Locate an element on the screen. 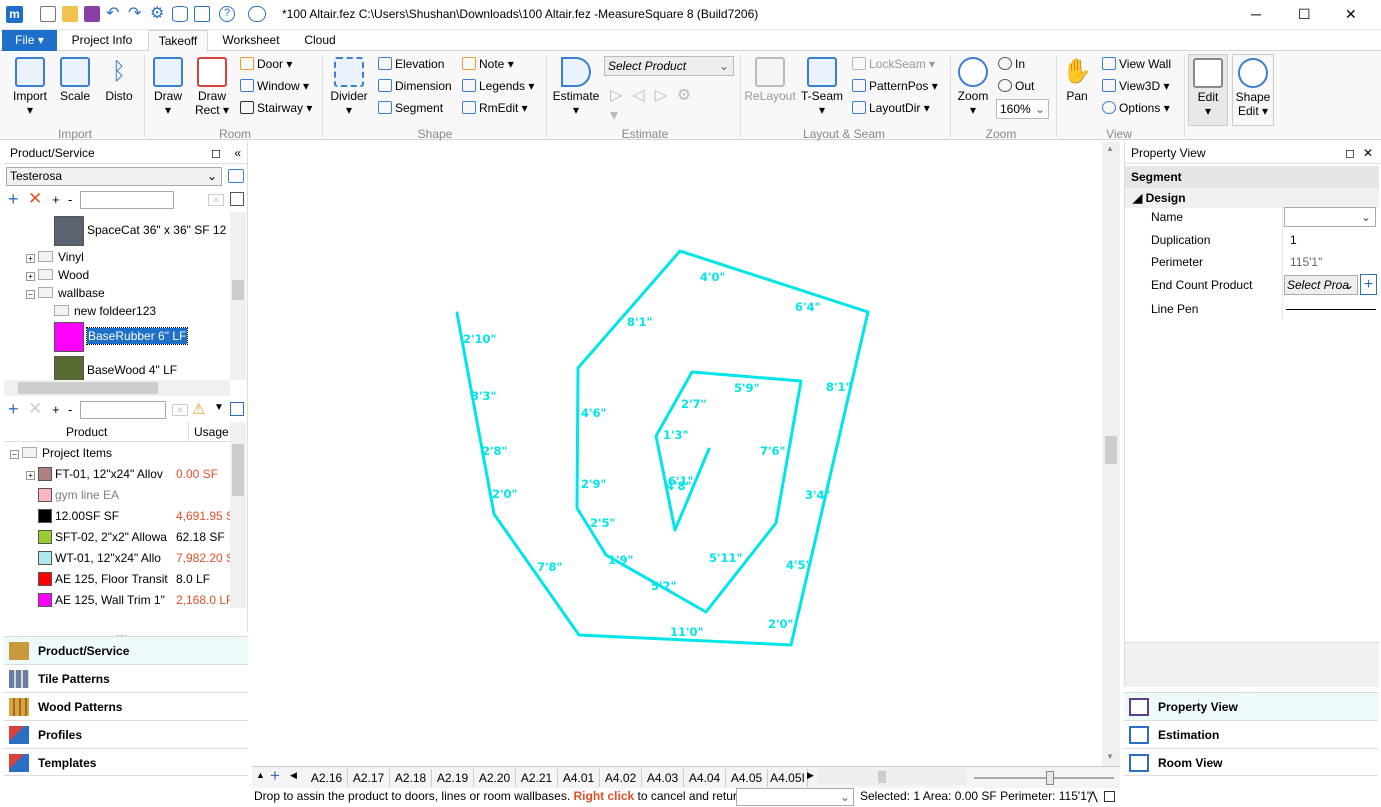 The image size is (1381, 807). zoom-button: Zoom ▾ is located at coordinates (973, 87).